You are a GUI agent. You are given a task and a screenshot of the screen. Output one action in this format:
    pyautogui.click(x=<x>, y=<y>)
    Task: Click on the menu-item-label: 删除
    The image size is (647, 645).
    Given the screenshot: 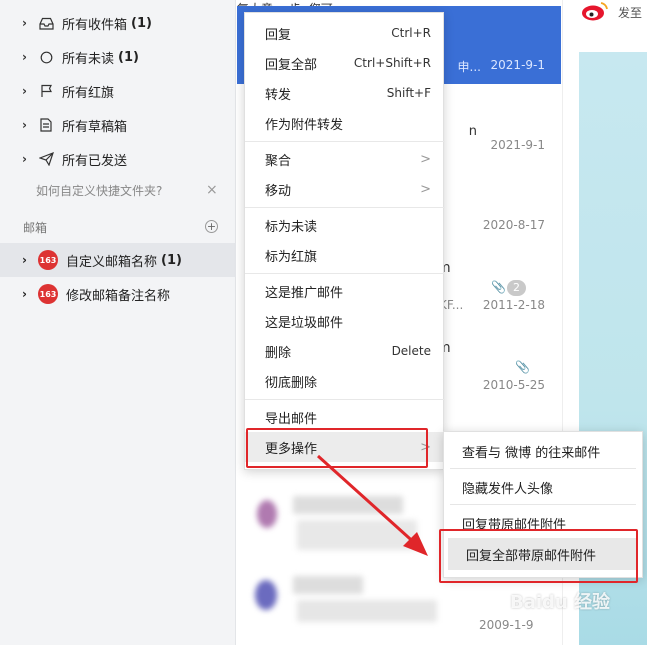 What is the action you would take?
    pyautogui.click(x=278, y=353)
    